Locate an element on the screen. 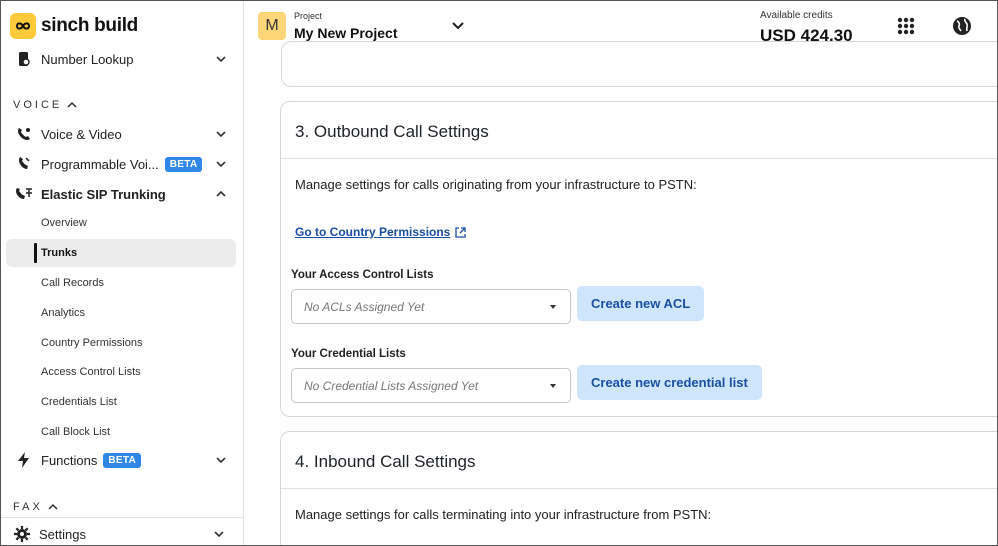 The image size is (998, 546). credential-lists-select: No Credential Lists Assigned Yet is located at coordinates (431, 385).